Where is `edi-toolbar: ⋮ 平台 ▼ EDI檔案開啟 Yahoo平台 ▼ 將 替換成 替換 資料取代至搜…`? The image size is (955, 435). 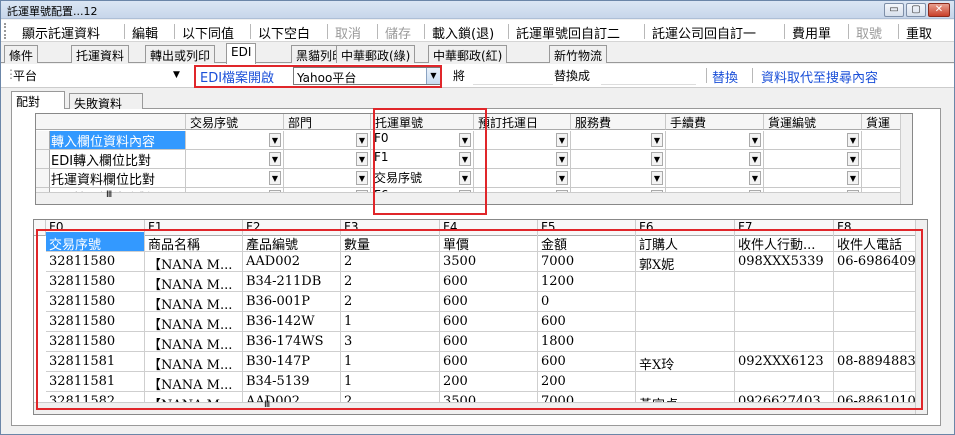
edi-toolbar: ⋮ 平台 ▼ EDI檔案開啟 Yahoo平台 ▼ 將 替換成 替換 資料取代至搜… is located at coordinates (477, 76).